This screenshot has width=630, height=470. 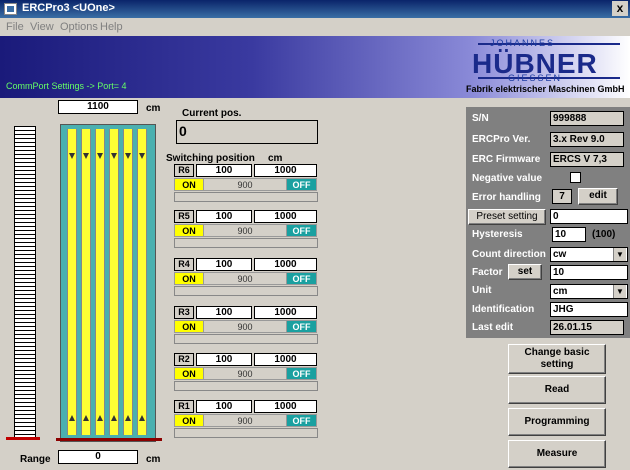 I want to click on sn-label: S/N, so click(x=480, y=118).